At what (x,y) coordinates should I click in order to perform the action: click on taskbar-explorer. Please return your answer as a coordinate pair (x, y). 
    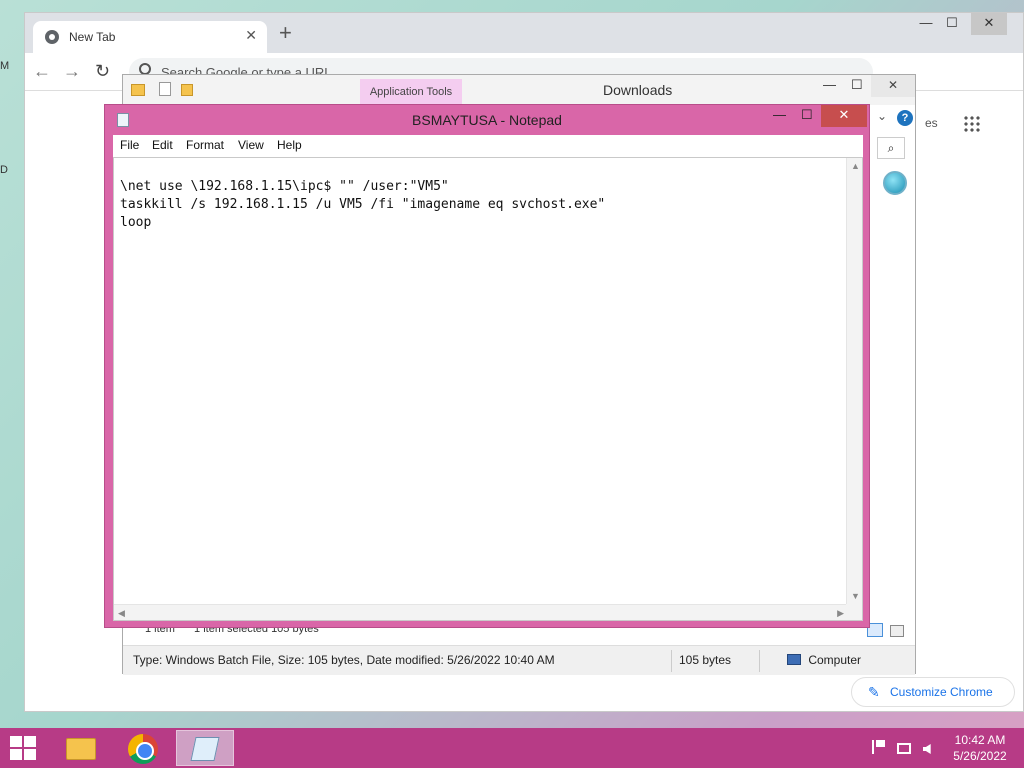
    Looking at the image, I should click on (81, 748).